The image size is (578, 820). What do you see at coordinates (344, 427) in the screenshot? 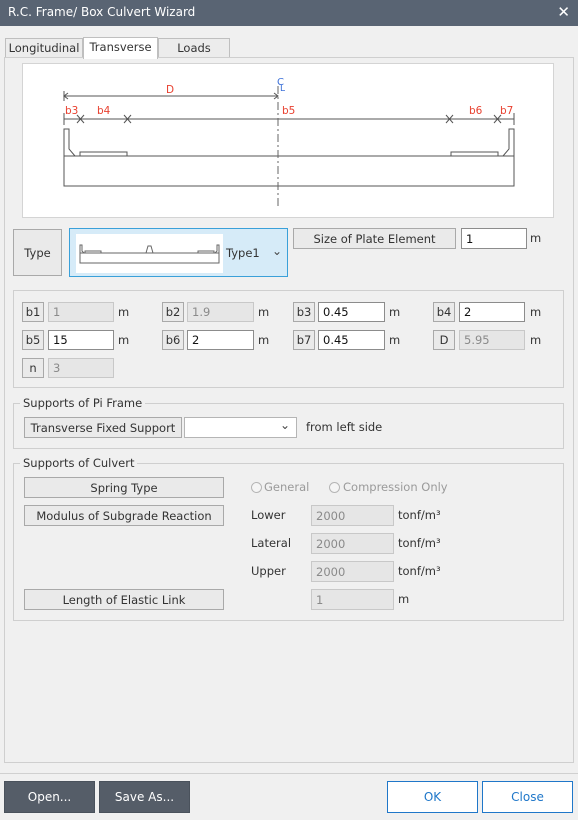
I see `from-left-side-label: from left side` at bounding box center [344, 427].